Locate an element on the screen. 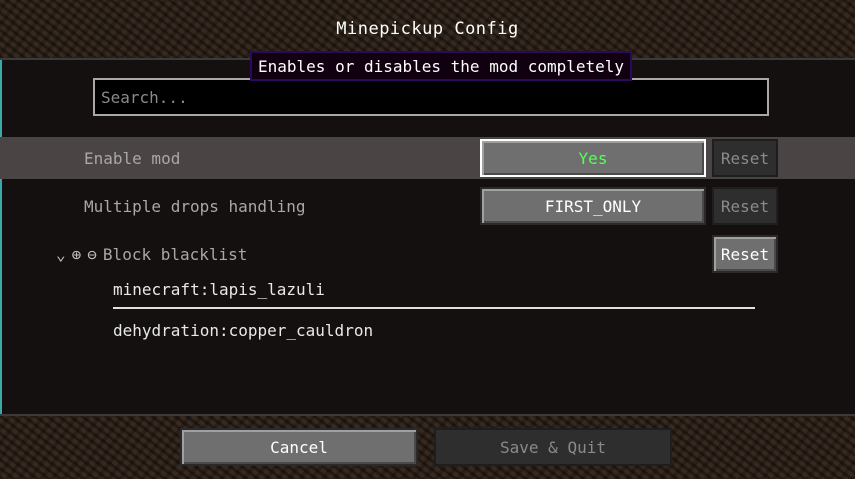 This screenshot has width=855, height=479. option-label: Enable mod is located at coordinates (132, 158).